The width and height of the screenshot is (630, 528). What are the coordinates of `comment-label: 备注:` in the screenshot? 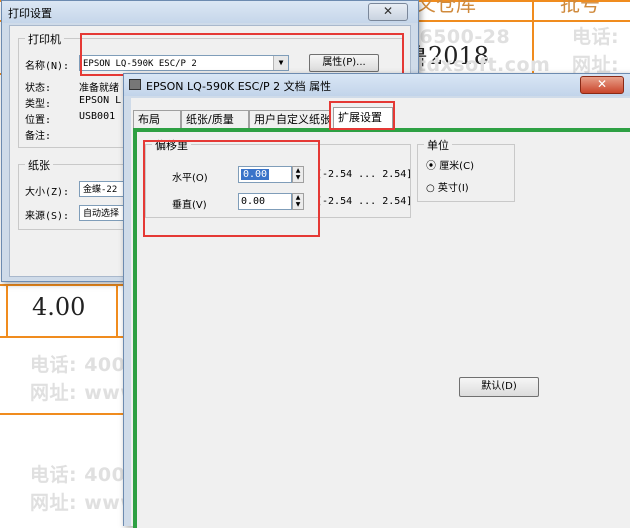 It's located at (38, 136).